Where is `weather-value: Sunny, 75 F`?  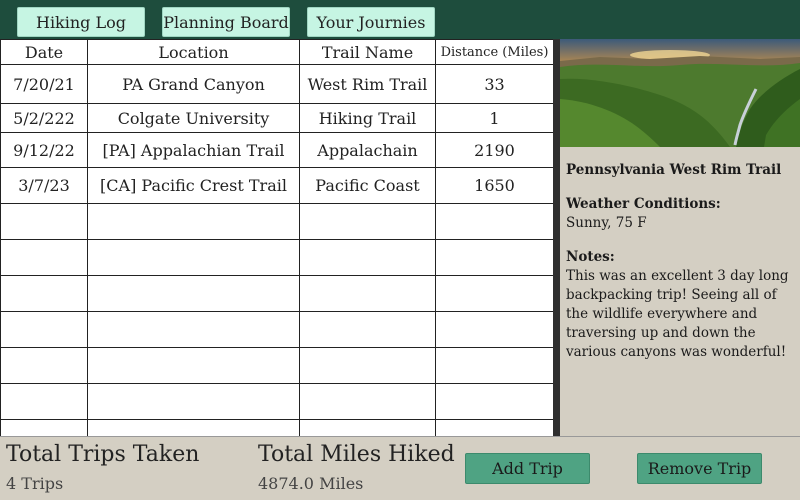
weather-value: Sunny, 75 F is located at coordinates (606, 223).